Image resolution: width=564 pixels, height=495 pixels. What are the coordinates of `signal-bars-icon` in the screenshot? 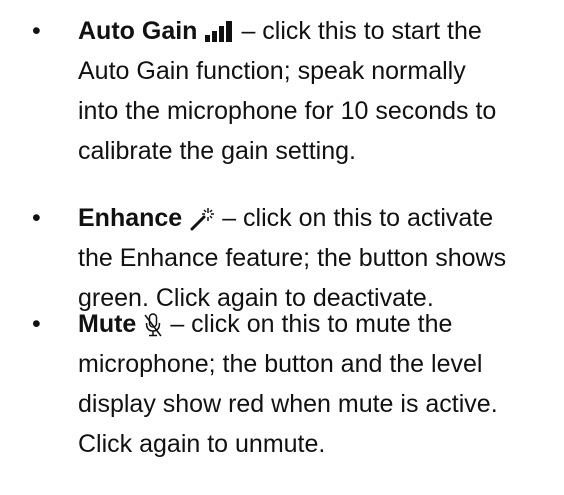 It's located at (219, 32).